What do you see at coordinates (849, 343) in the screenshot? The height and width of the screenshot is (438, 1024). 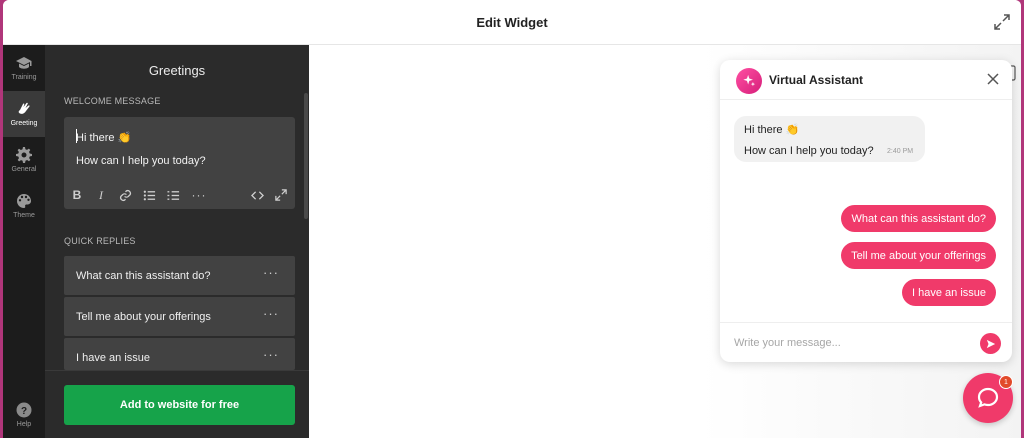 I see `message-input` at bounding box center [849, 343].